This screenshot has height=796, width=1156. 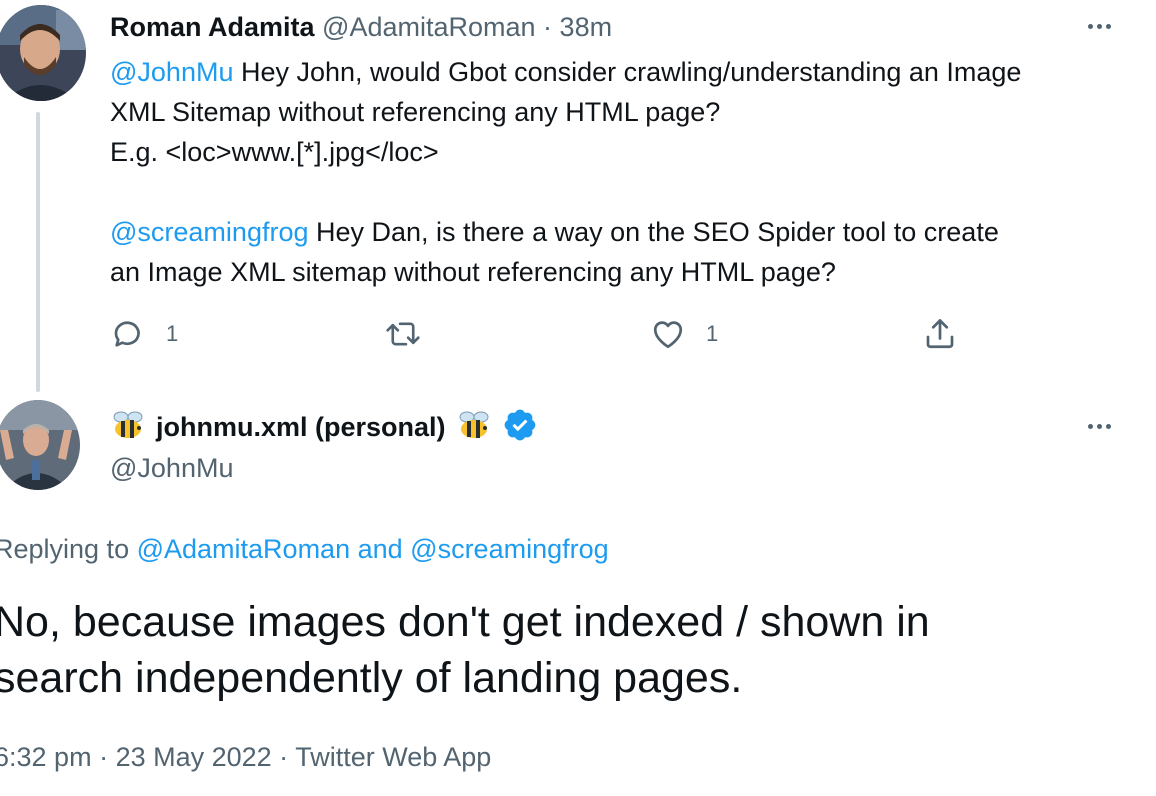 I want to click on tweet-meta: 6:32 pm · 23 May 2022 · Twitter Web App, so click(x=245, y=757).